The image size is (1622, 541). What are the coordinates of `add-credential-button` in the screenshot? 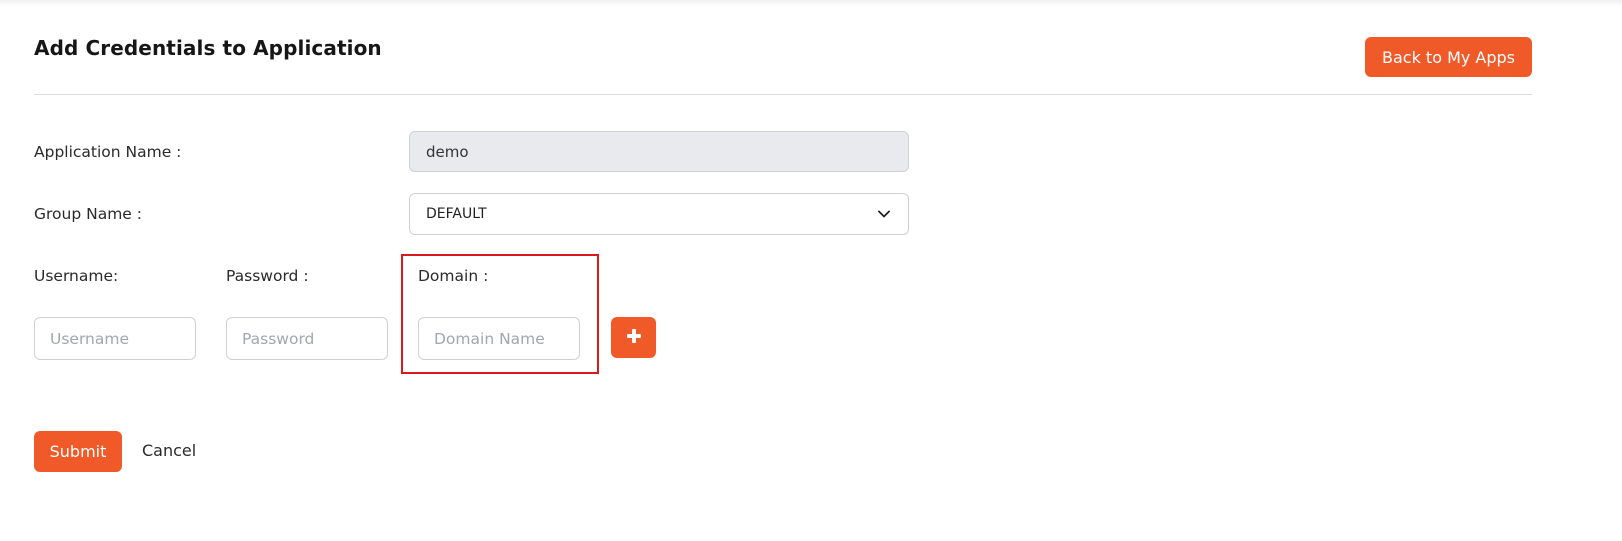 It's located at (633, 337).